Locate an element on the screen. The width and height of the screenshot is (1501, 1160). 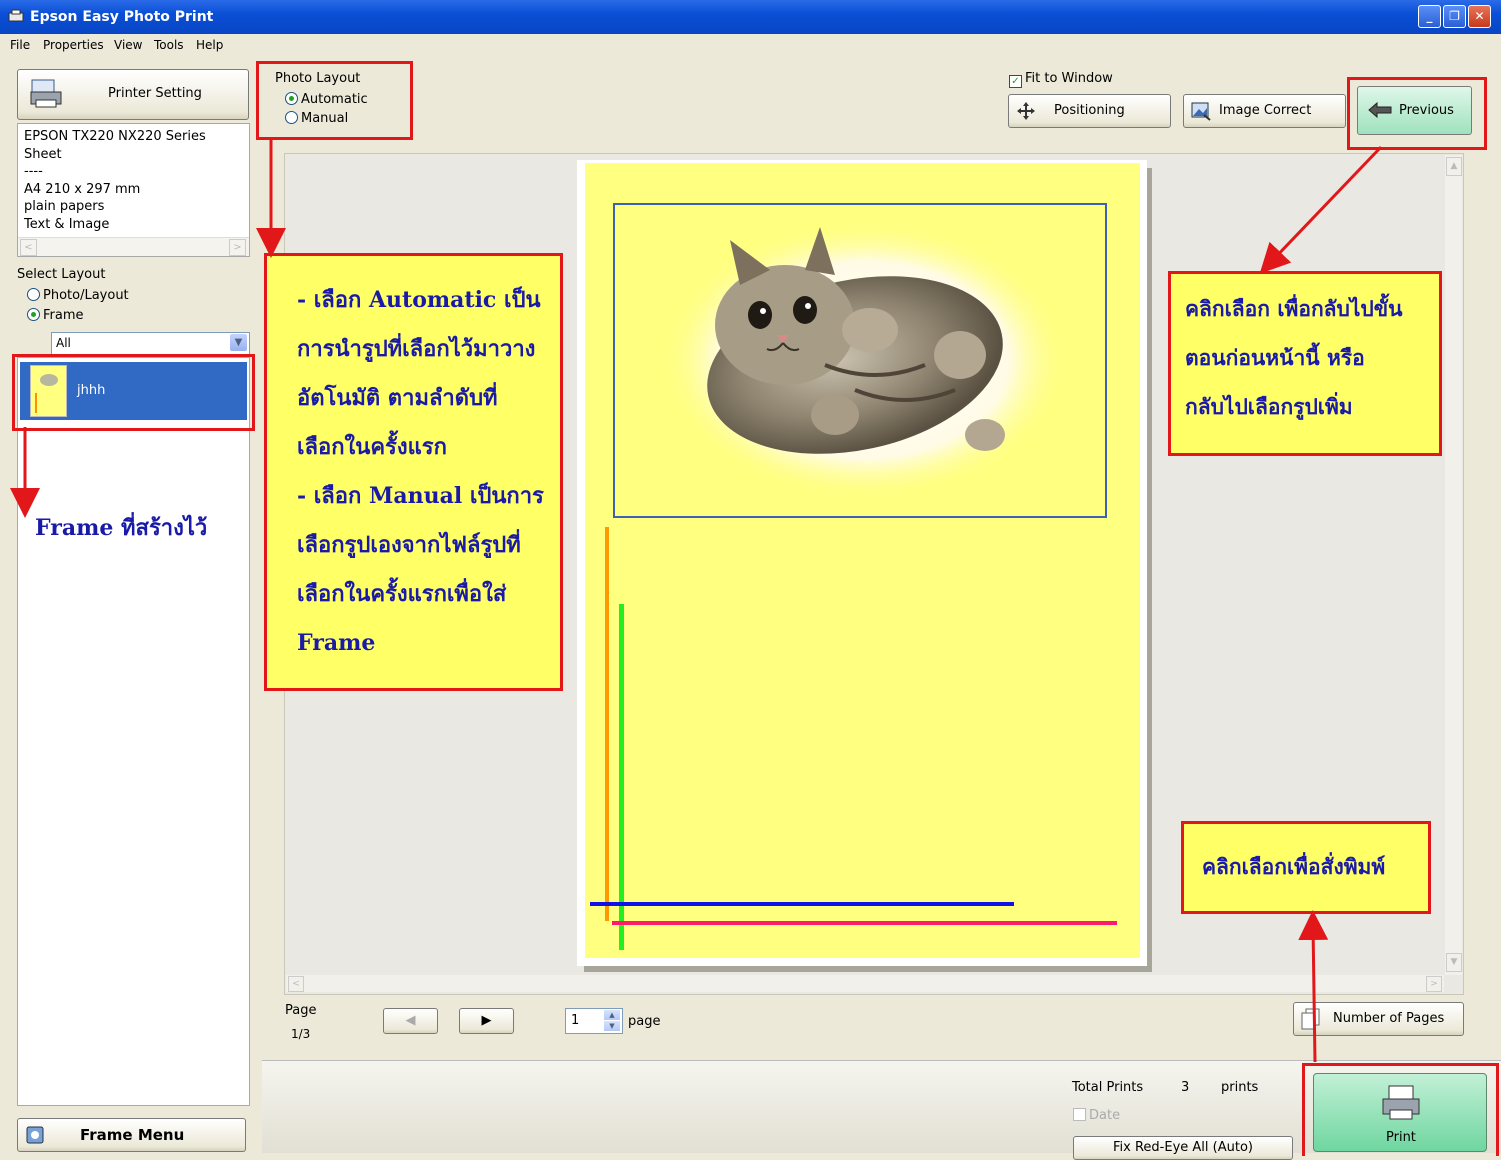
arrow-to-previous-note is located at coordinates (1321, 209).